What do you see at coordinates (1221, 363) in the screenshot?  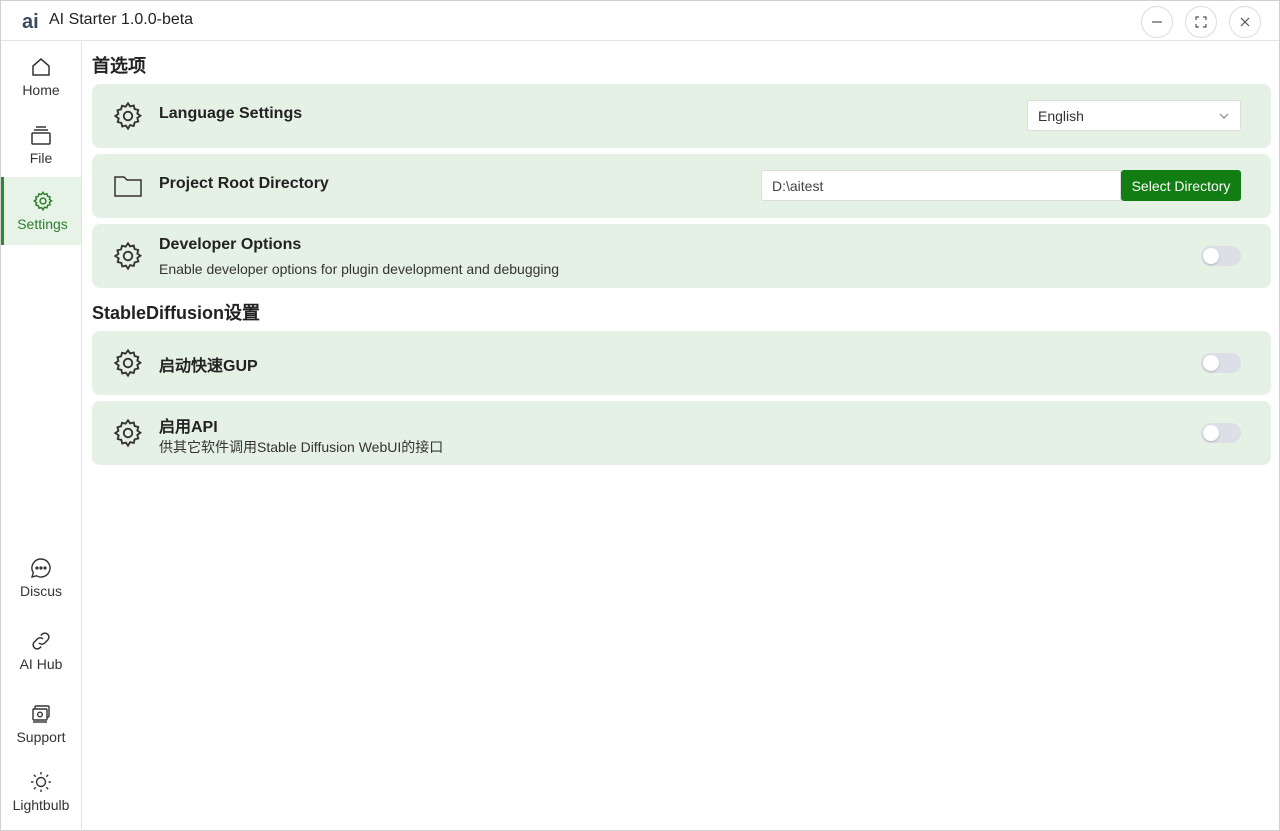 I see `fast-gpu-toggle` at bounding box center [1221, 363].